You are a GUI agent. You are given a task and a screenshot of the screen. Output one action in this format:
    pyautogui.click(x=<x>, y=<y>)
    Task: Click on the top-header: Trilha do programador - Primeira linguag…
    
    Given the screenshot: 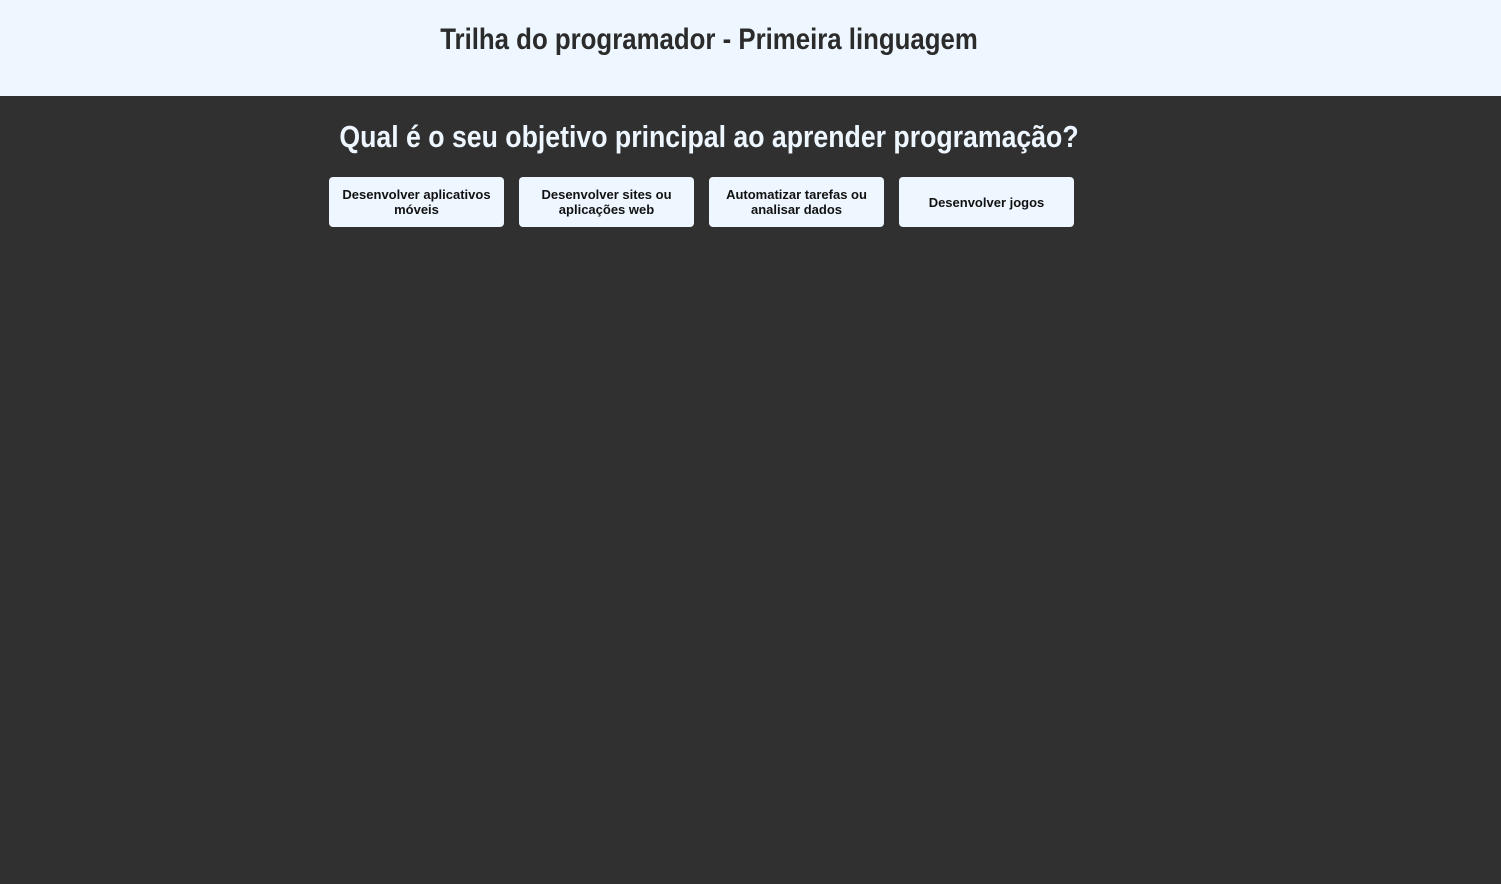 What is the action you would take?
    pyautogui.click(x=750, y=48)
    